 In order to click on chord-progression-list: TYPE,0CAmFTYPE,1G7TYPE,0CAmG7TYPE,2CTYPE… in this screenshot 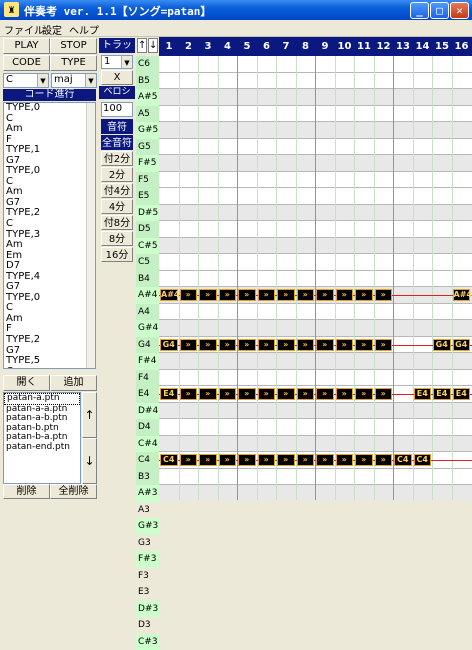, I will do `click(49, 235)`.